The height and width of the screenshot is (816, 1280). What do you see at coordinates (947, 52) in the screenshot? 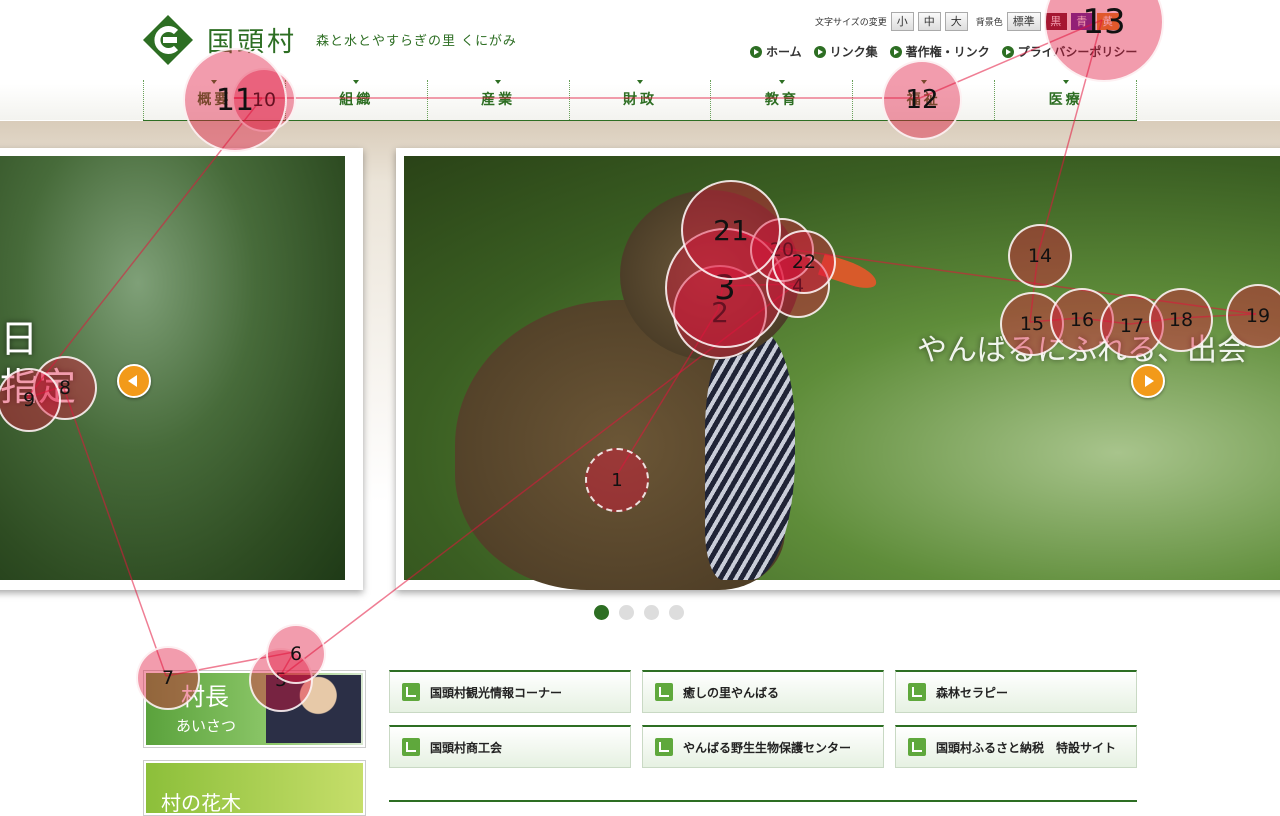
I see `copyright-link-label: 著作権・リンク` at bounding box center [947, 52].